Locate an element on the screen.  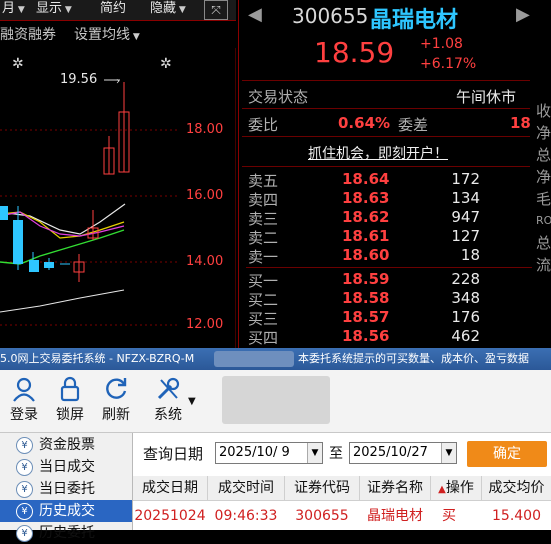
current-price: 18.59 is located at coordinates (354, 52).